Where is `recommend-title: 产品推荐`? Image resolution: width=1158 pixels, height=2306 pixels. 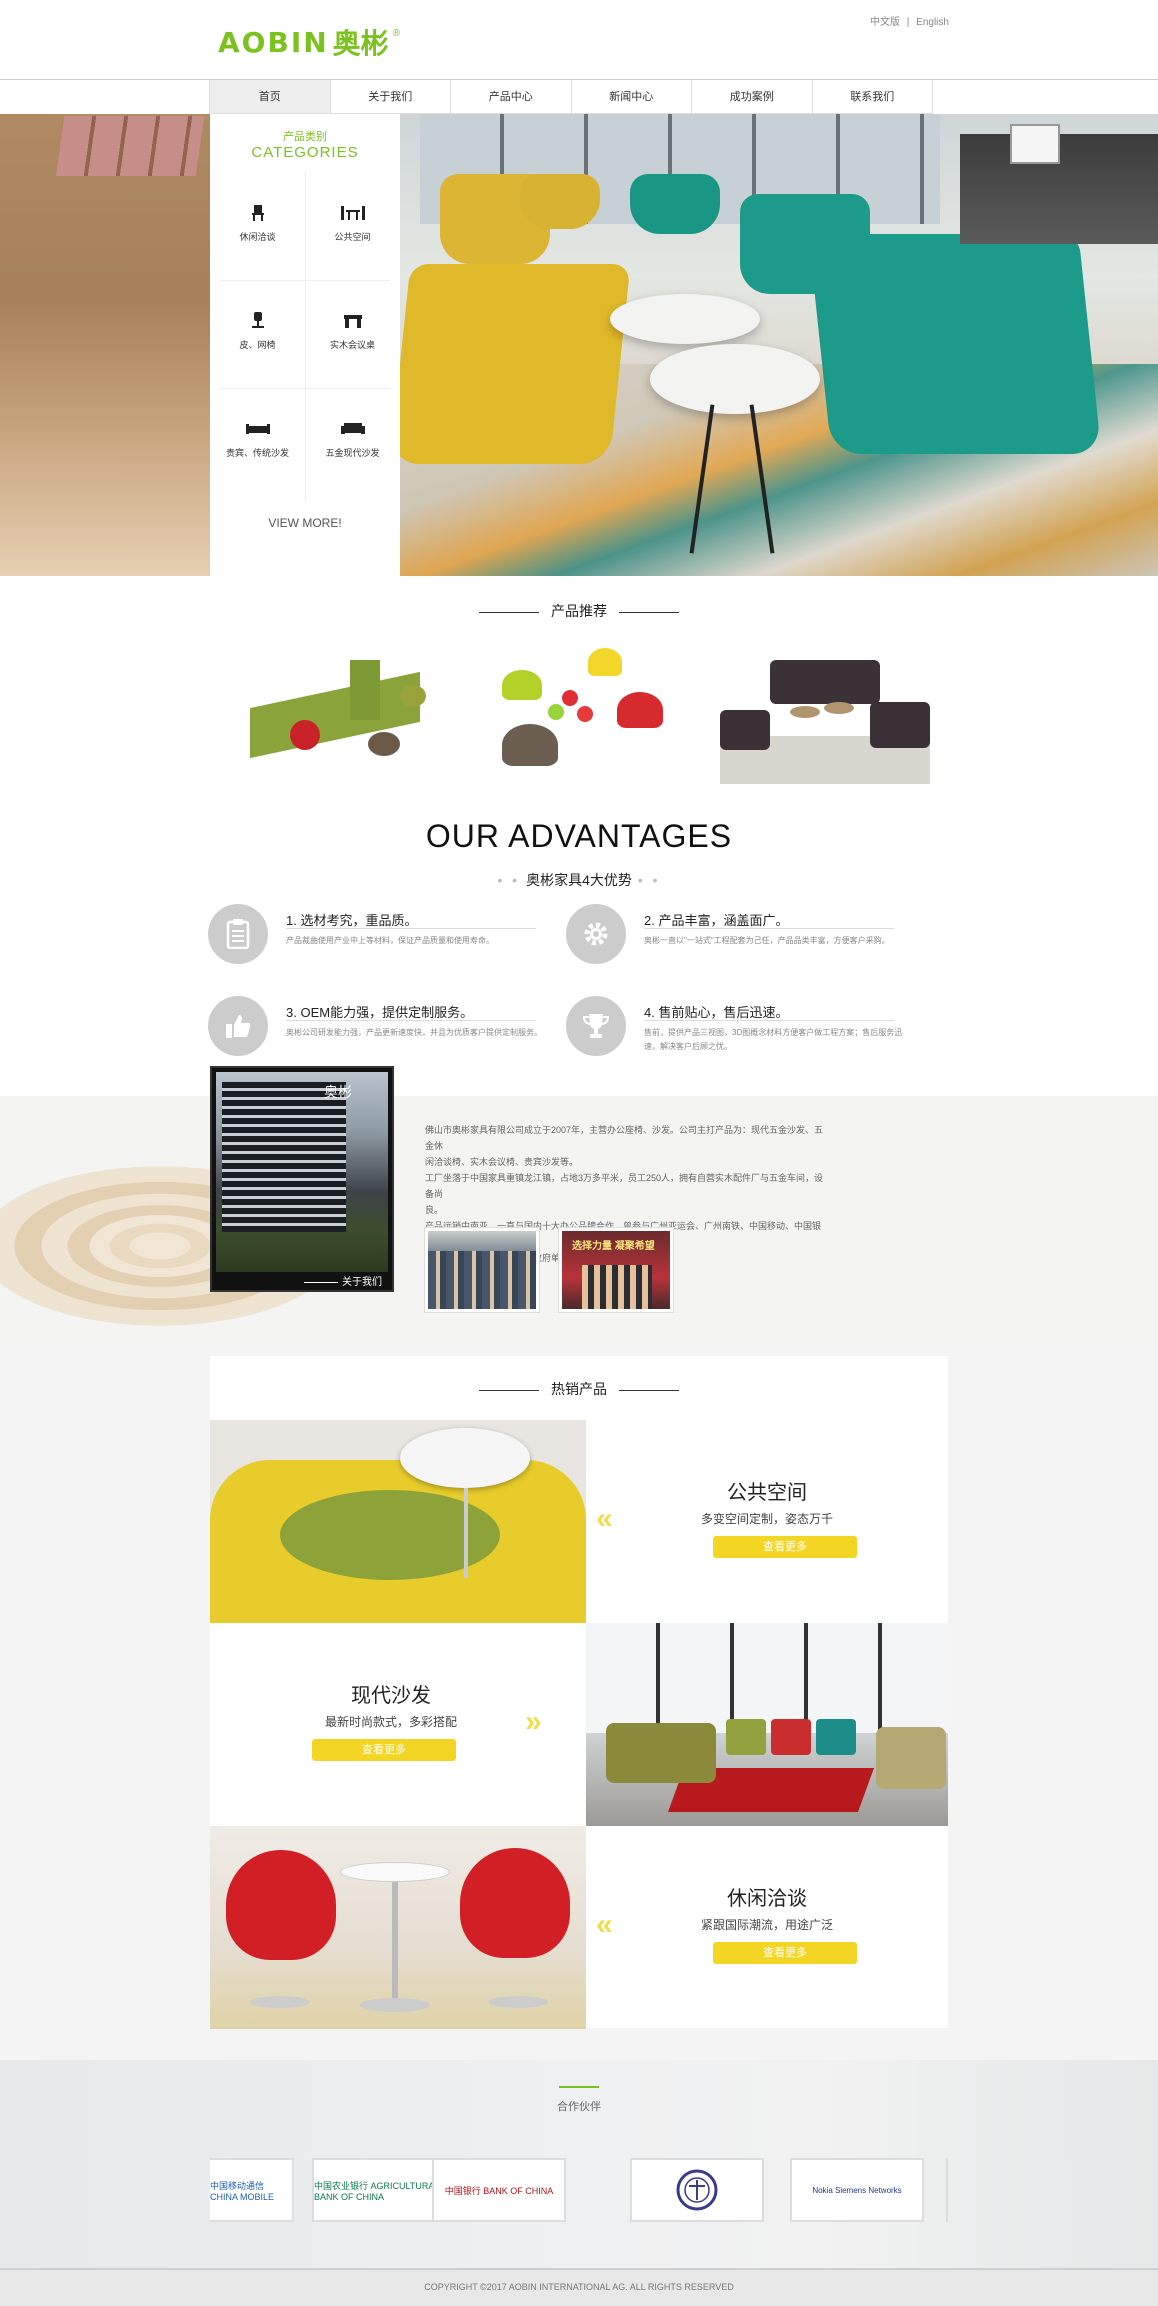
recommend-title: 产品推荐 is located at coordinates (579, 611).